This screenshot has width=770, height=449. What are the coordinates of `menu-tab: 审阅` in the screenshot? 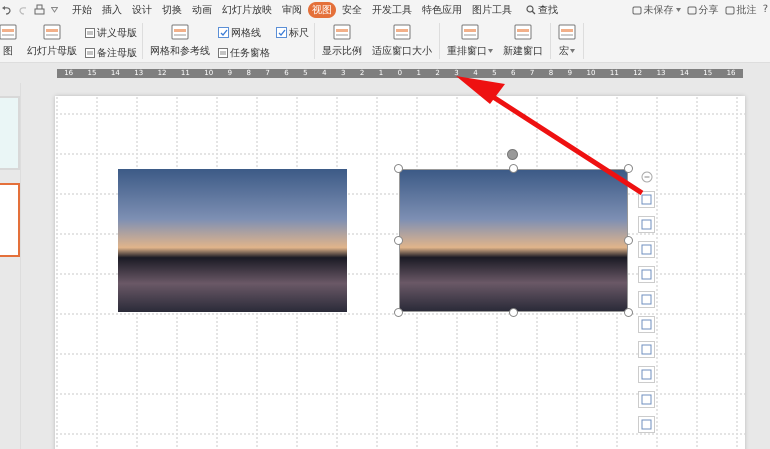 It's located at (292, 10).